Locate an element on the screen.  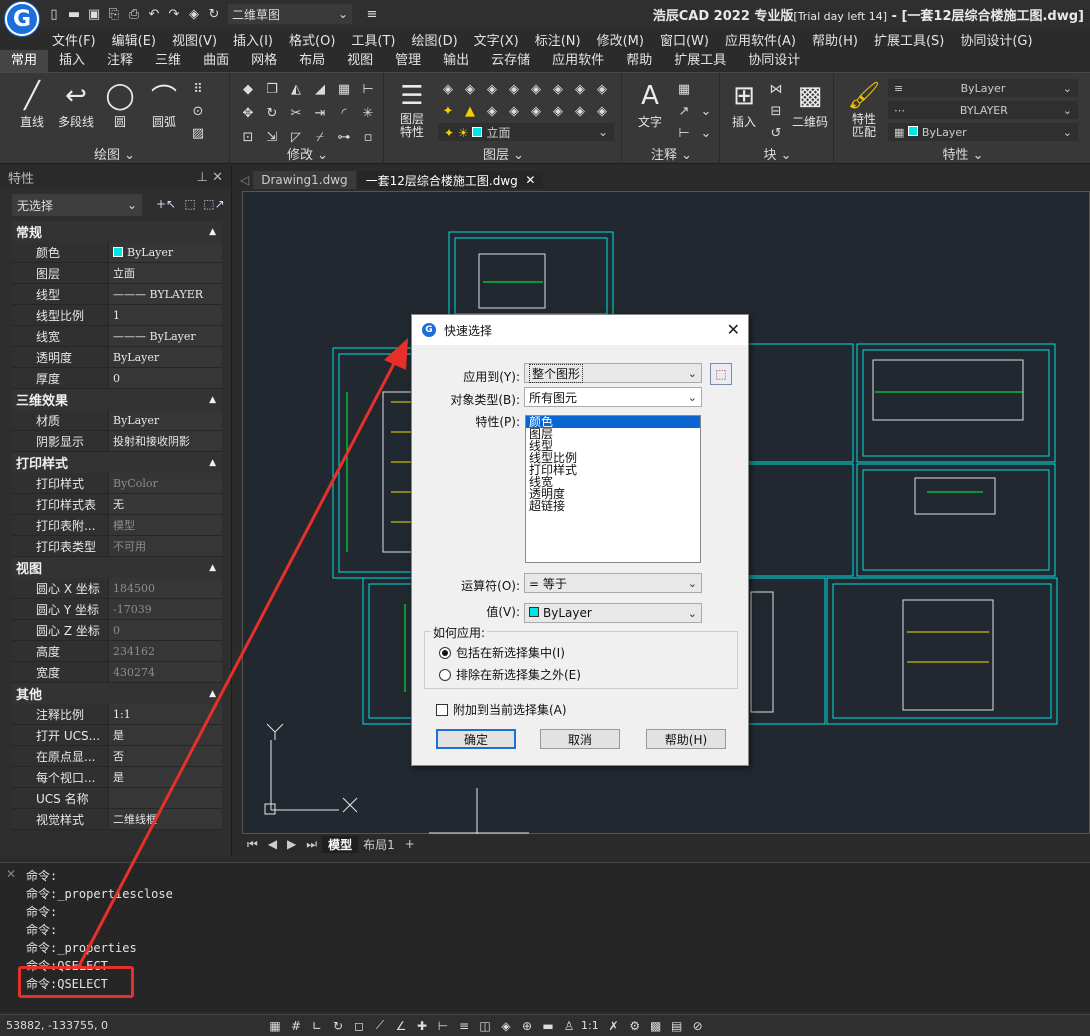
props-section-header: 视图 ▲ is located at coordinates (117, 567).